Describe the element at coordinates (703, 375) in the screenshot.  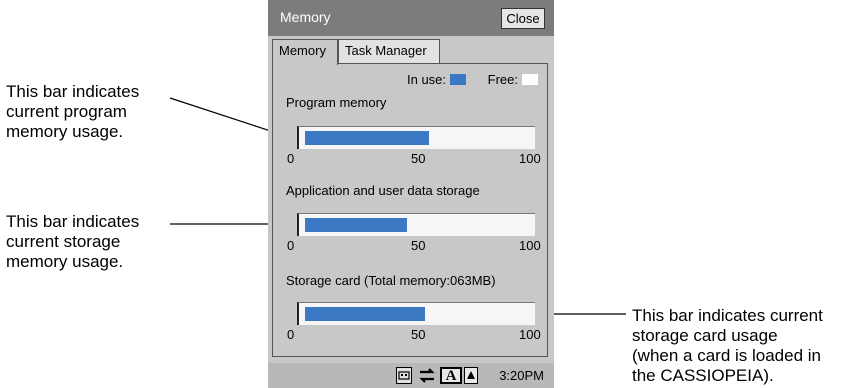
I see `callout-line: the CASSIOPEIA).` at that location.